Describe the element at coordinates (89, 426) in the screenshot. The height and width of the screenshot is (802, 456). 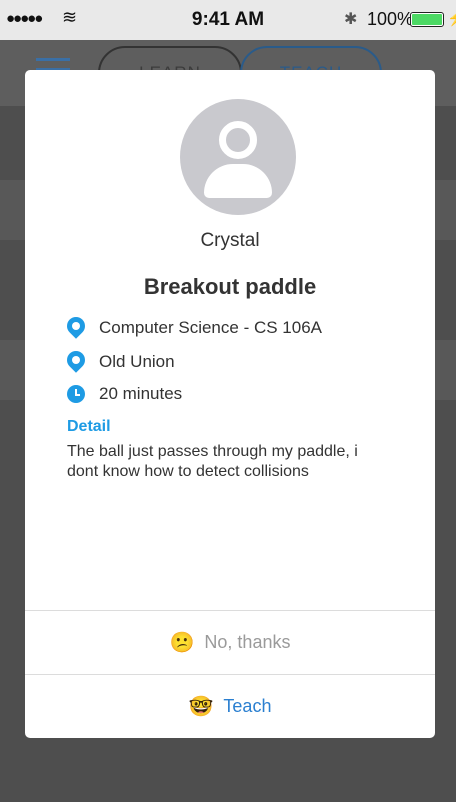
I see `detail-label: Detail` at that location.